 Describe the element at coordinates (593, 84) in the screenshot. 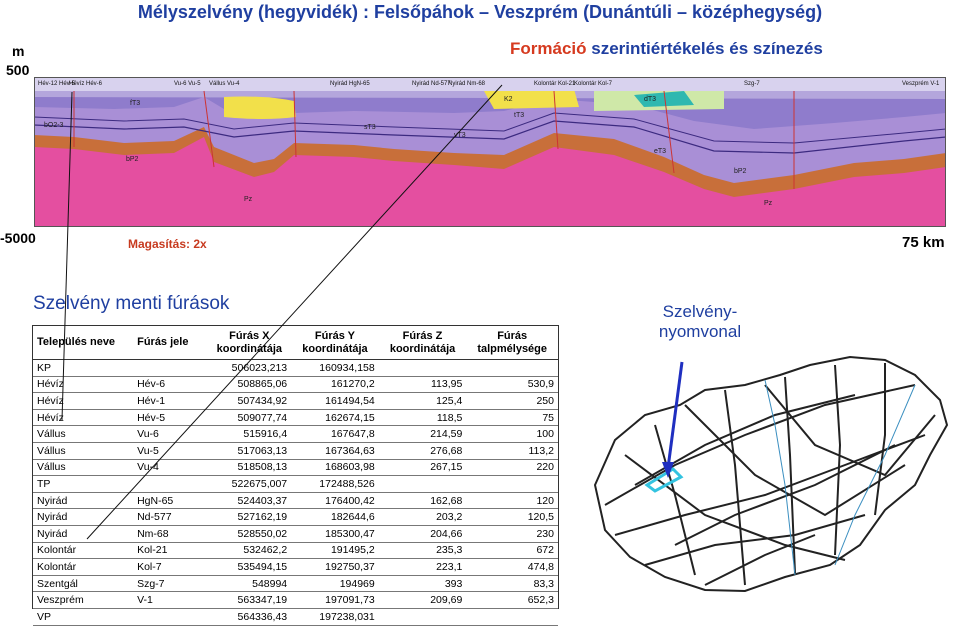

I see `well-label: Kolontár Kol-7` at that location.